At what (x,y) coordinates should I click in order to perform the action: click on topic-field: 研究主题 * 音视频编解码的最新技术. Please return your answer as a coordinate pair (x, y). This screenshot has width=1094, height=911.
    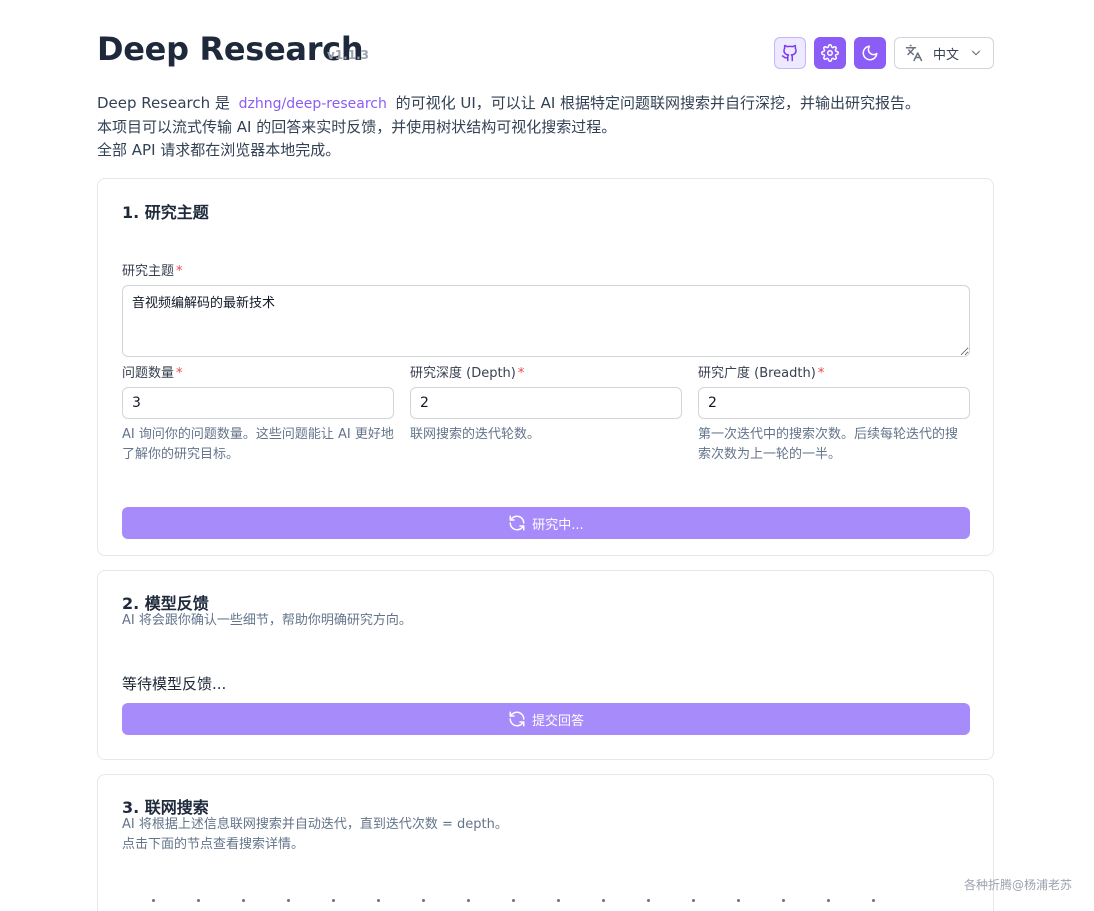
    Looking at the image, I should click on (546, 310).